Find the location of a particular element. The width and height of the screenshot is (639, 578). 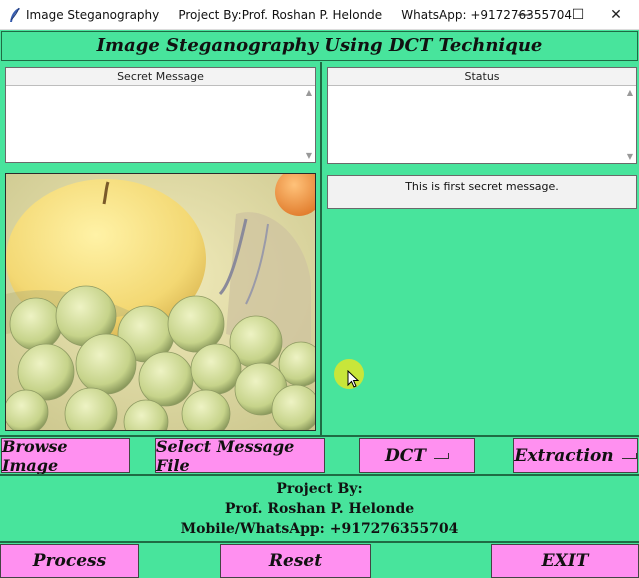

browse-image-button: Browse Image is located at coordinates (65, 456).